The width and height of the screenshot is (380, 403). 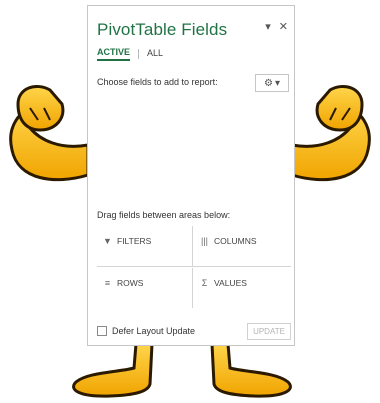 What do you see at coordinates (204, 241) in the screenshot?
I see `columns-icon: |||` at bounding box center [204, 241].